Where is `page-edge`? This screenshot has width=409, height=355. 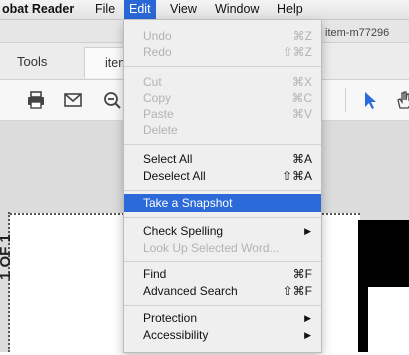
page-edge is located at coordinates (10, 282).